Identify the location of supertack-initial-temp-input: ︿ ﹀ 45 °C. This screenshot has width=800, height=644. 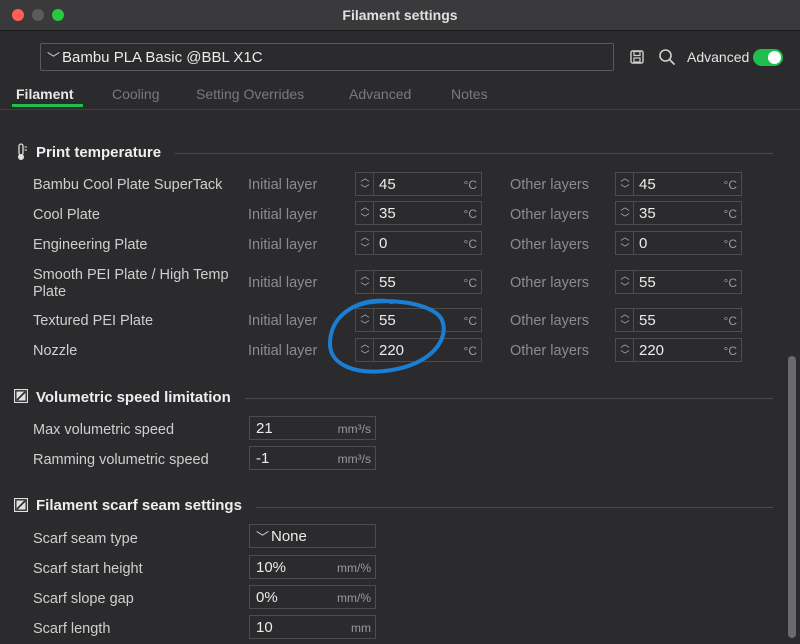
(418, 184).